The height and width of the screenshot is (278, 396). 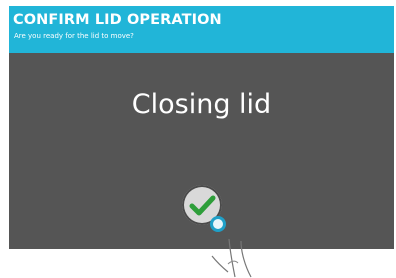 What do you see at coordinates (231, 258) in the screenshot?
I see `hand-pointer-icon` at bounding box center [231, 258].